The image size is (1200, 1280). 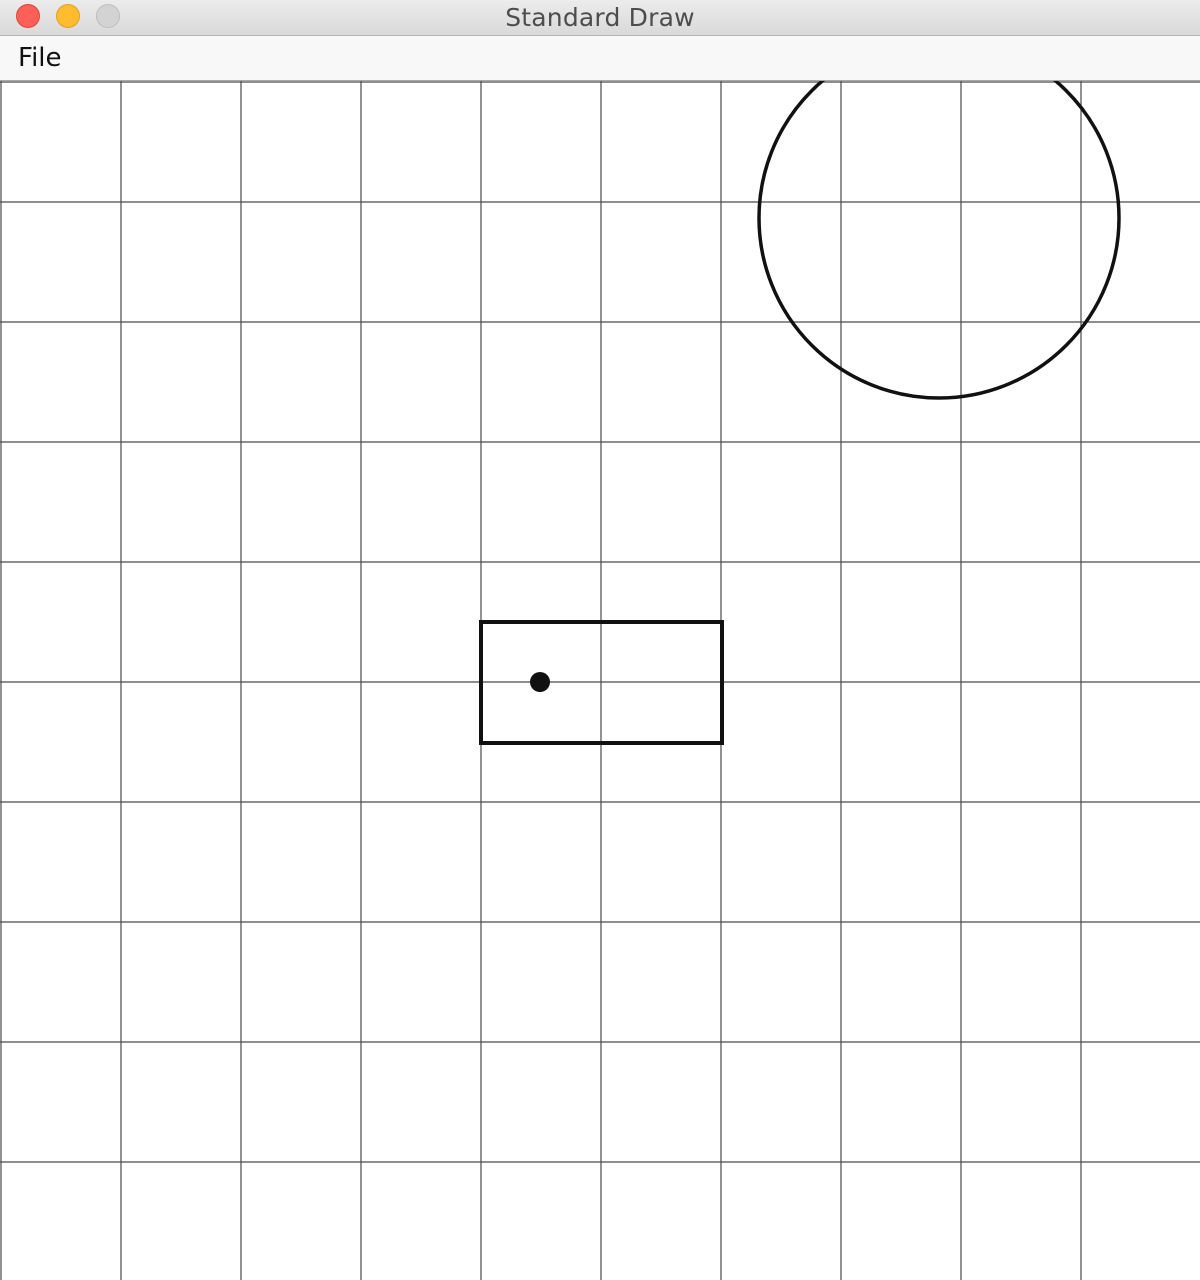 I want to click on drawn-point, so click(x=540, y=682).